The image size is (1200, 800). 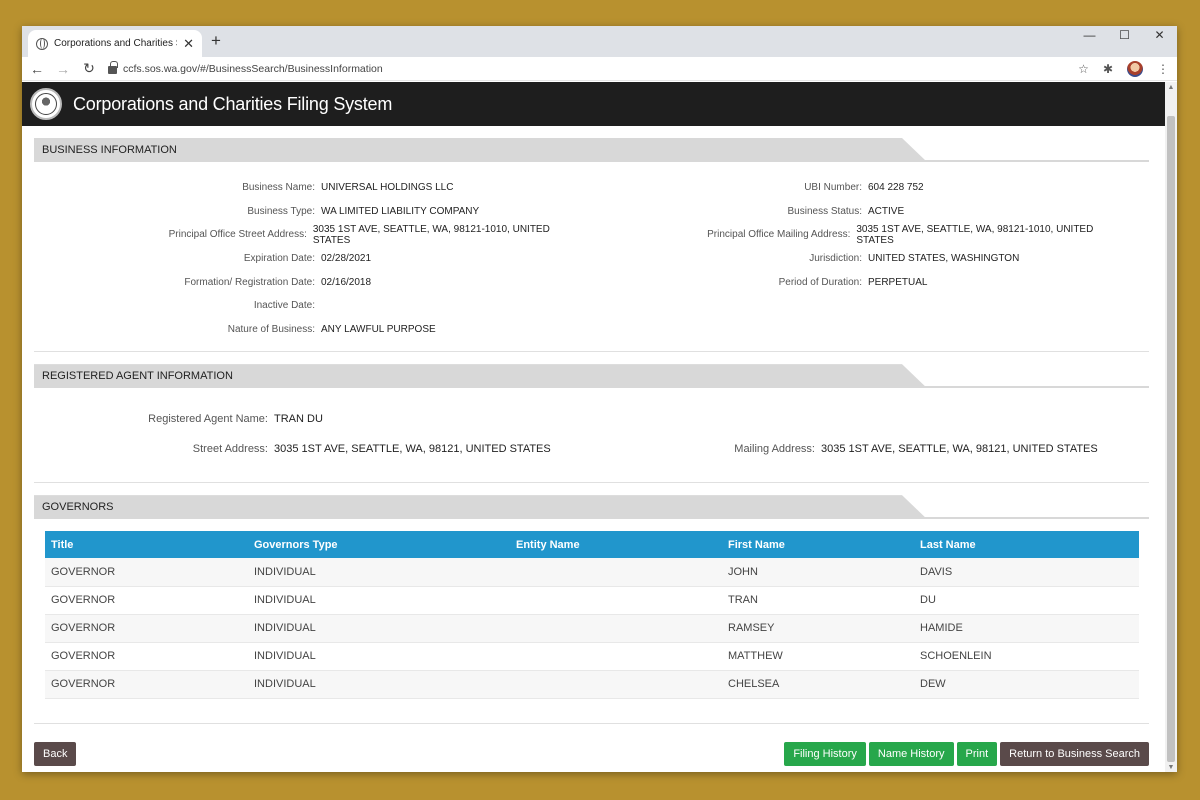 I want to click on info-value: UNIVERSAL HOLDINGS LLC, so click(x=387, y=188).